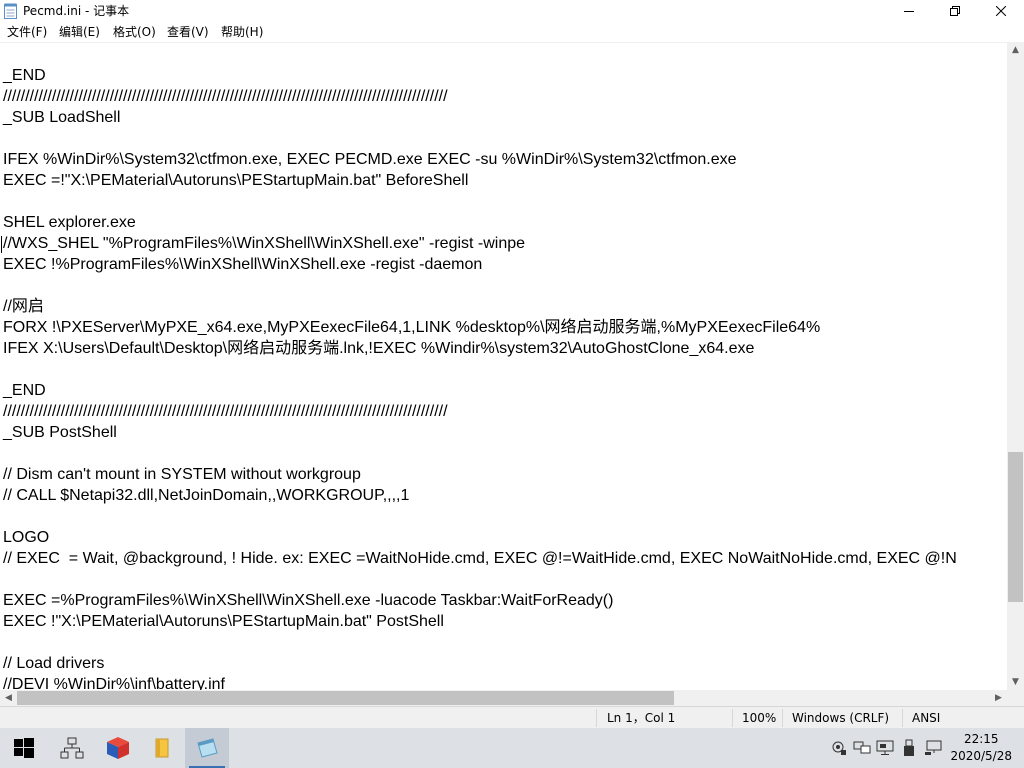 The width and height of the screenshot is (1024, 768). What do you see at coordinates (26, 537) in the screenshot?
I see `text-line: LOGO` at bounding box center [26, 537].